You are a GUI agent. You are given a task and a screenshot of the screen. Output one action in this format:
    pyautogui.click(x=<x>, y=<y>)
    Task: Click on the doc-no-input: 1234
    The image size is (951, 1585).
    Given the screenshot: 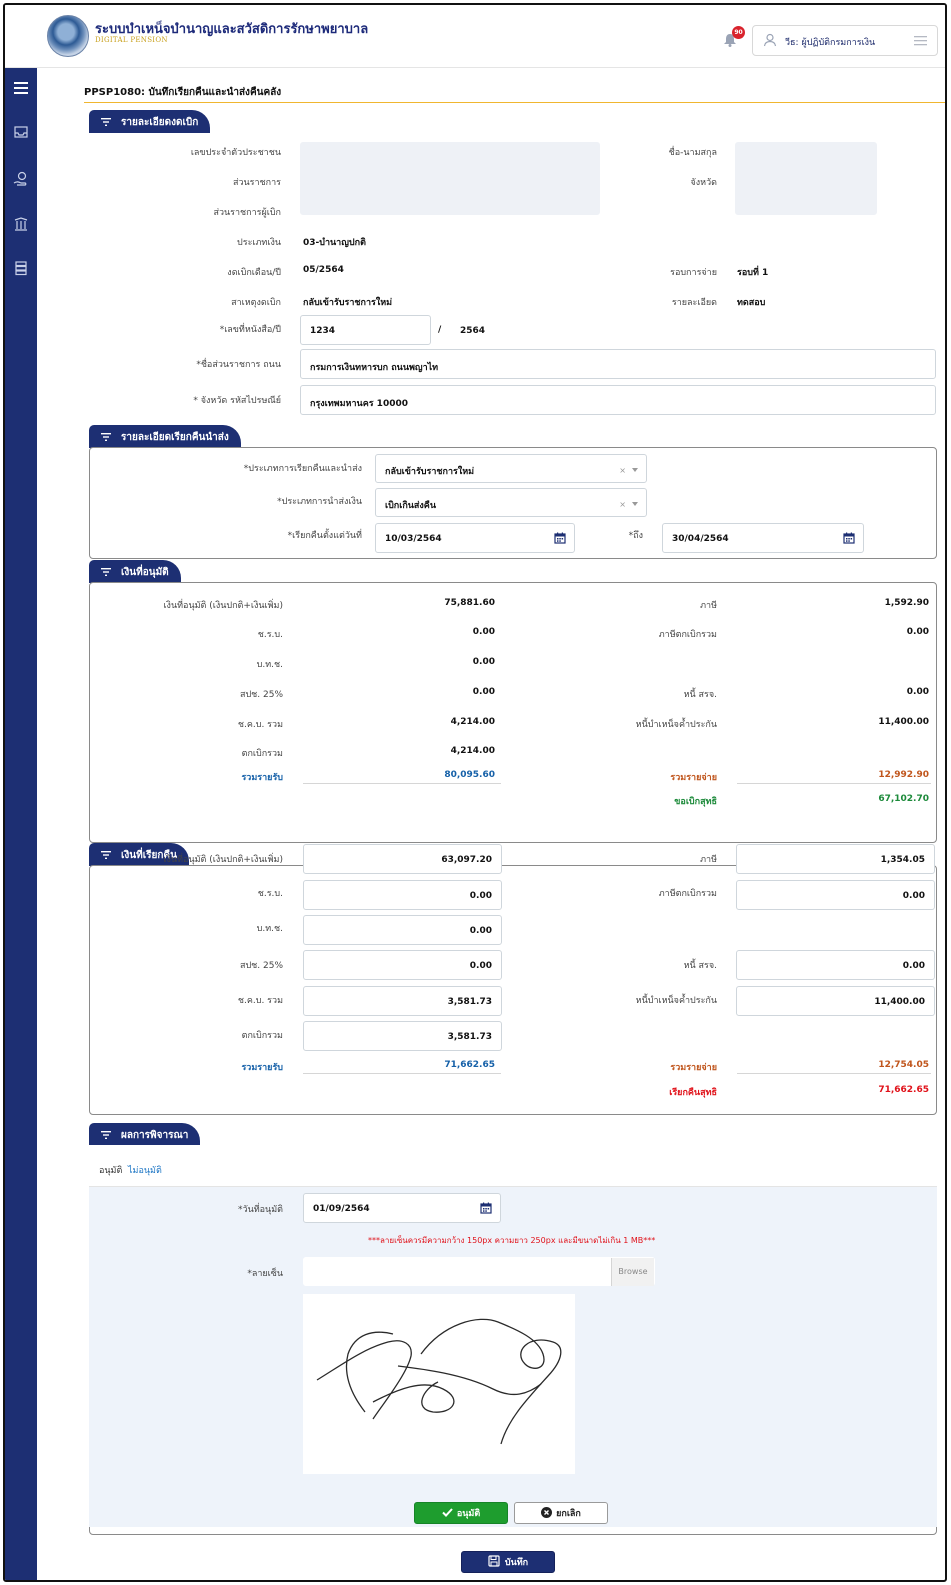 What is the action you would take?
    pyautogui.click(x=365, y=330)
    